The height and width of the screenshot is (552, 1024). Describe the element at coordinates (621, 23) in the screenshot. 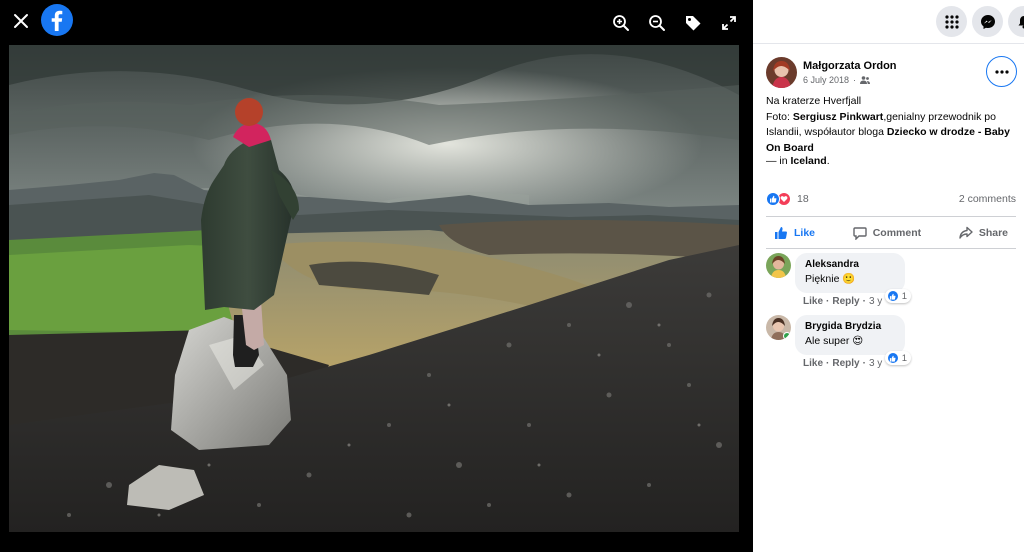

I see `zoom-in-icon` at that location.